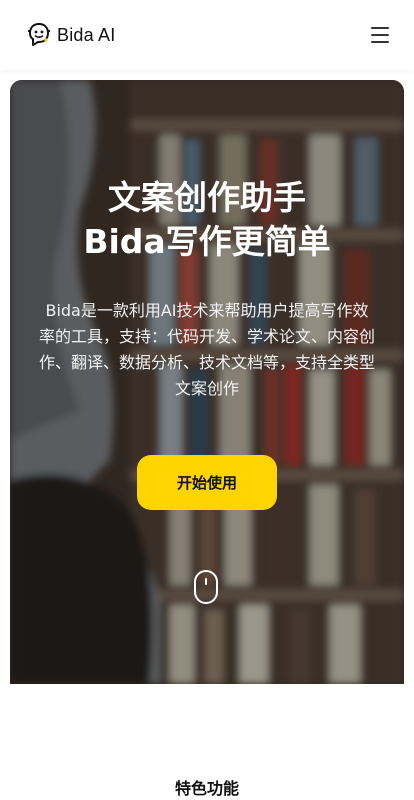 This screenshot has height=800, width=414. I want to click on site-header: Bida AI, so click(207, 35).